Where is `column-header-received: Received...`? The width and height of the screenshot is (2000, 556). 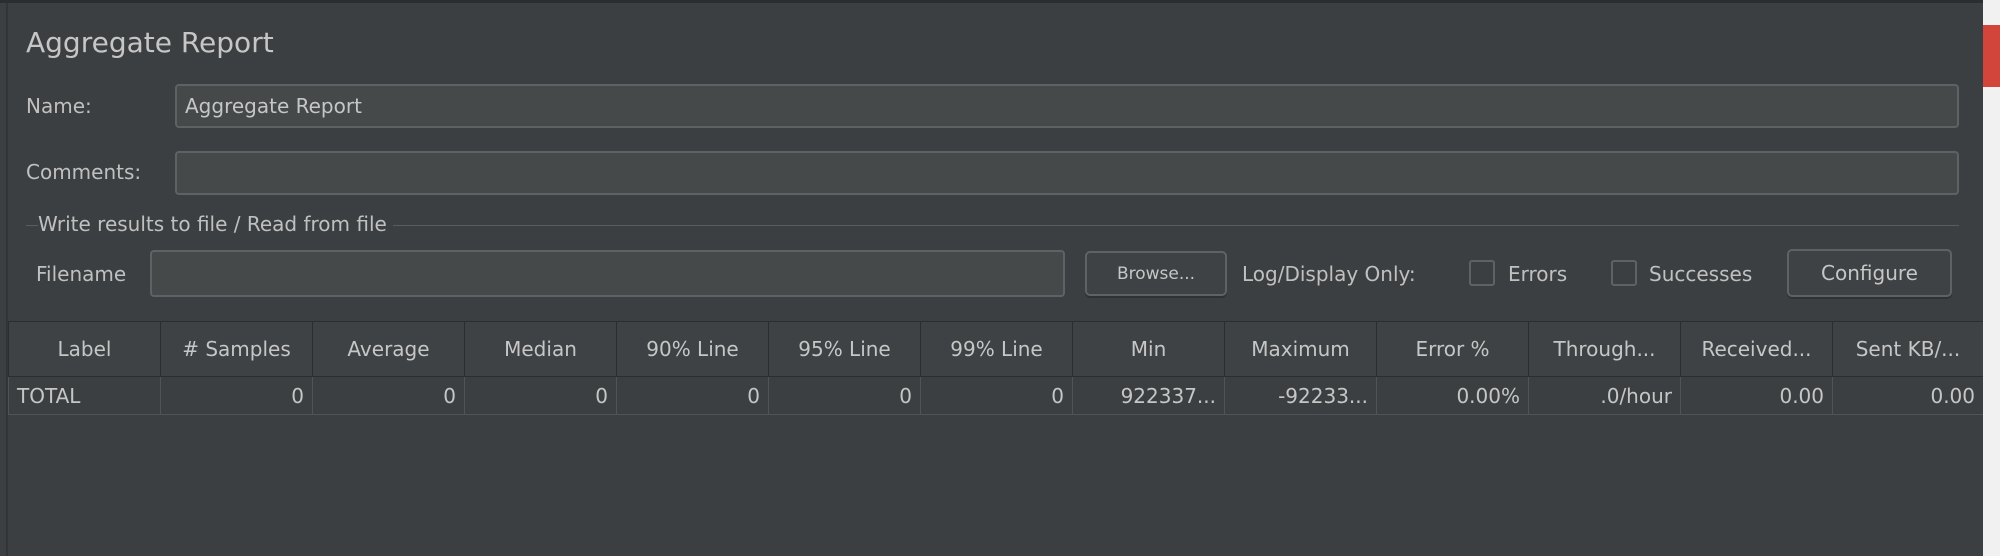 column-header-received: Received... is located at coordinates (1756, 349).